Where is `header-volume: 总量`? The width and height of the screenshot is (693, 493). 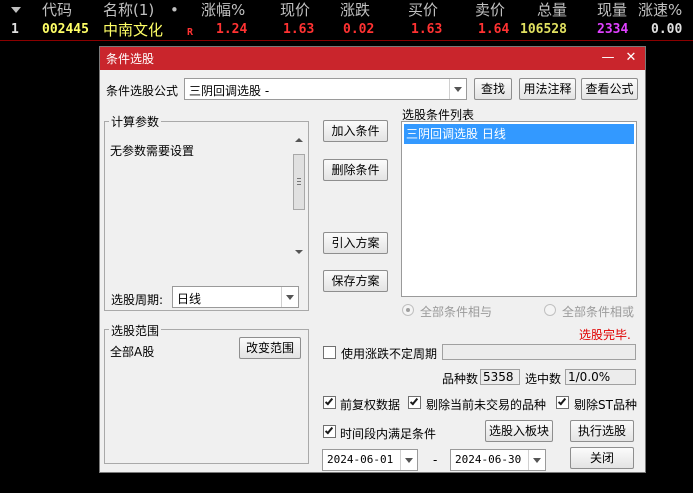 header-volume: 总量 is located at coordinates (552, 10).